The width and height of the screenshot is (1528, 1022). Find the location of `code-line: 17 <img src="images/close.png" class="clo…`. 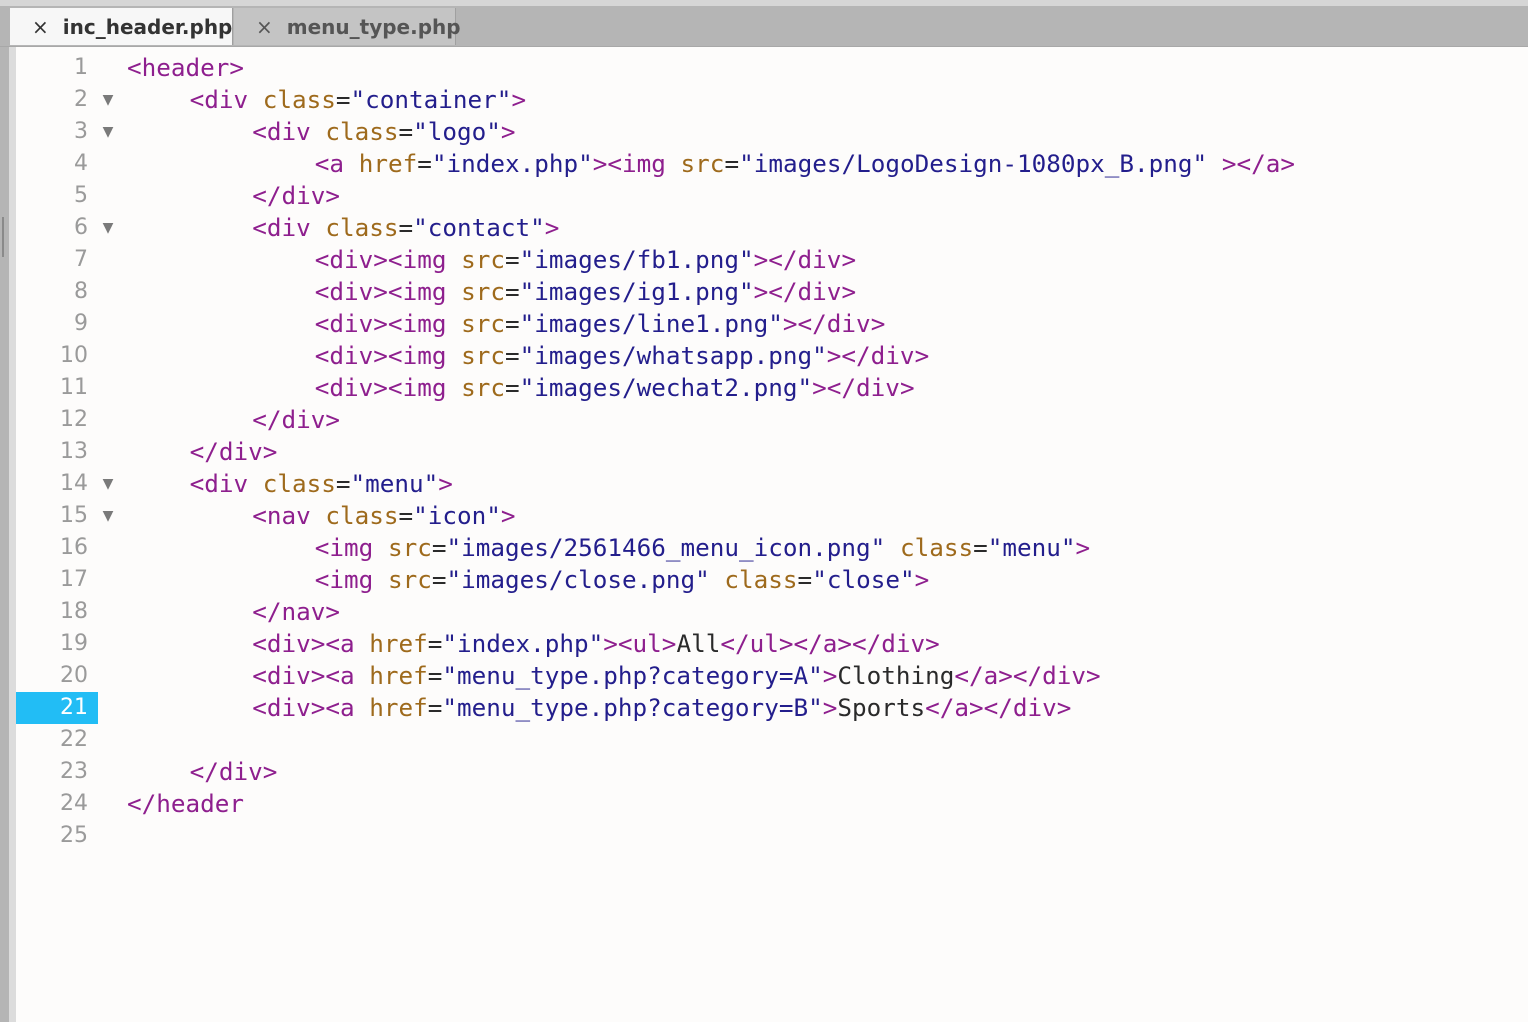

code-line: 17 <img src="images/close.png" class="clo… is located at coordinates (772, 580).